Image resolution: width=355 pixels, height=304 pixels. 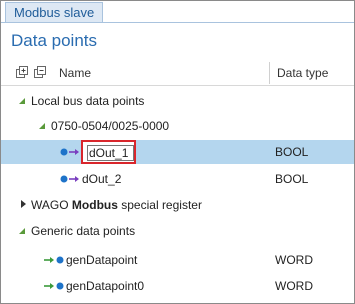 I want to click on tree-node-dout-1: BOOL, so click(x=177, y=152).